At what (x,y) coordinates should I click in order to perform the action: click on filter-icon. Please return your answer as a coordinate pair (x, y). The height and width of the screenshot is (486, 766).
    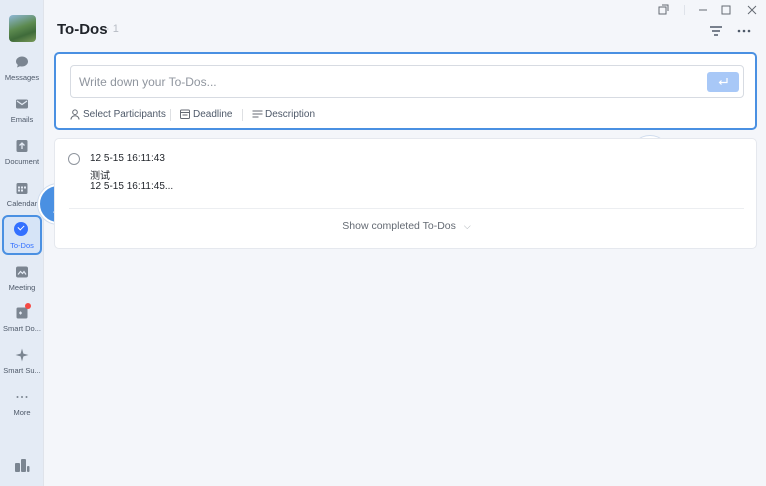
    Looking at the image, I should click on (716, 31).